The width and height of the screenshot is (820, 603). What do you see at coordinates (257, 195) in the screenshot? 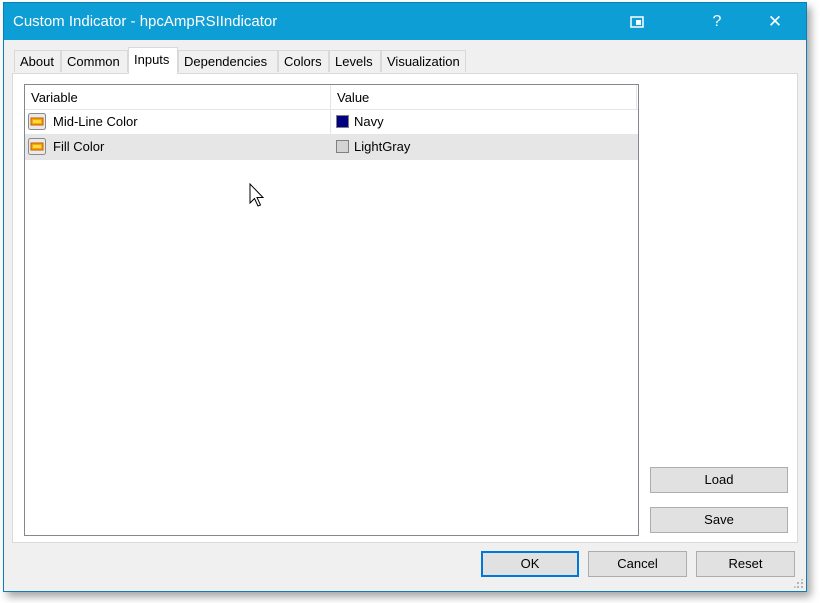
I see `mouse-cursor-icon` at bounding box center [257, 195].